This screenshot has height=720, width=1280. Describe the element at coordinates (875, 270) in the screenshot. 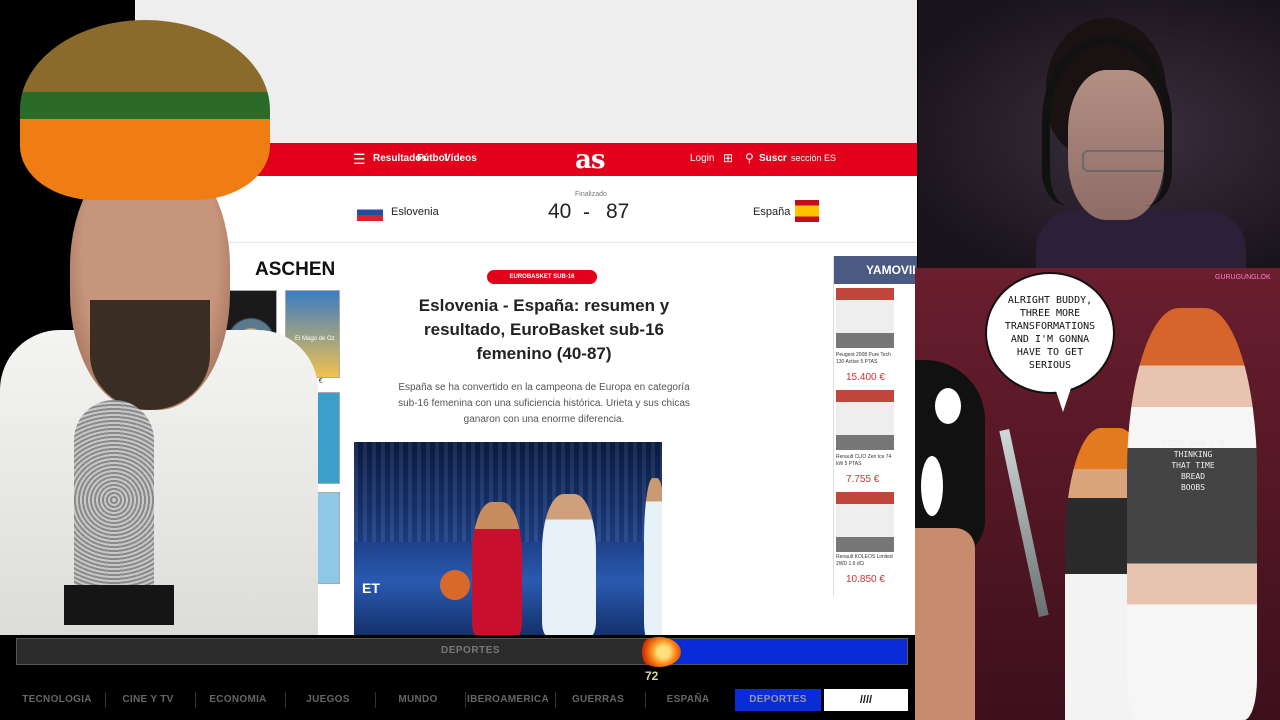

I see `yamovil-brand: YAMOVIL` at that location.